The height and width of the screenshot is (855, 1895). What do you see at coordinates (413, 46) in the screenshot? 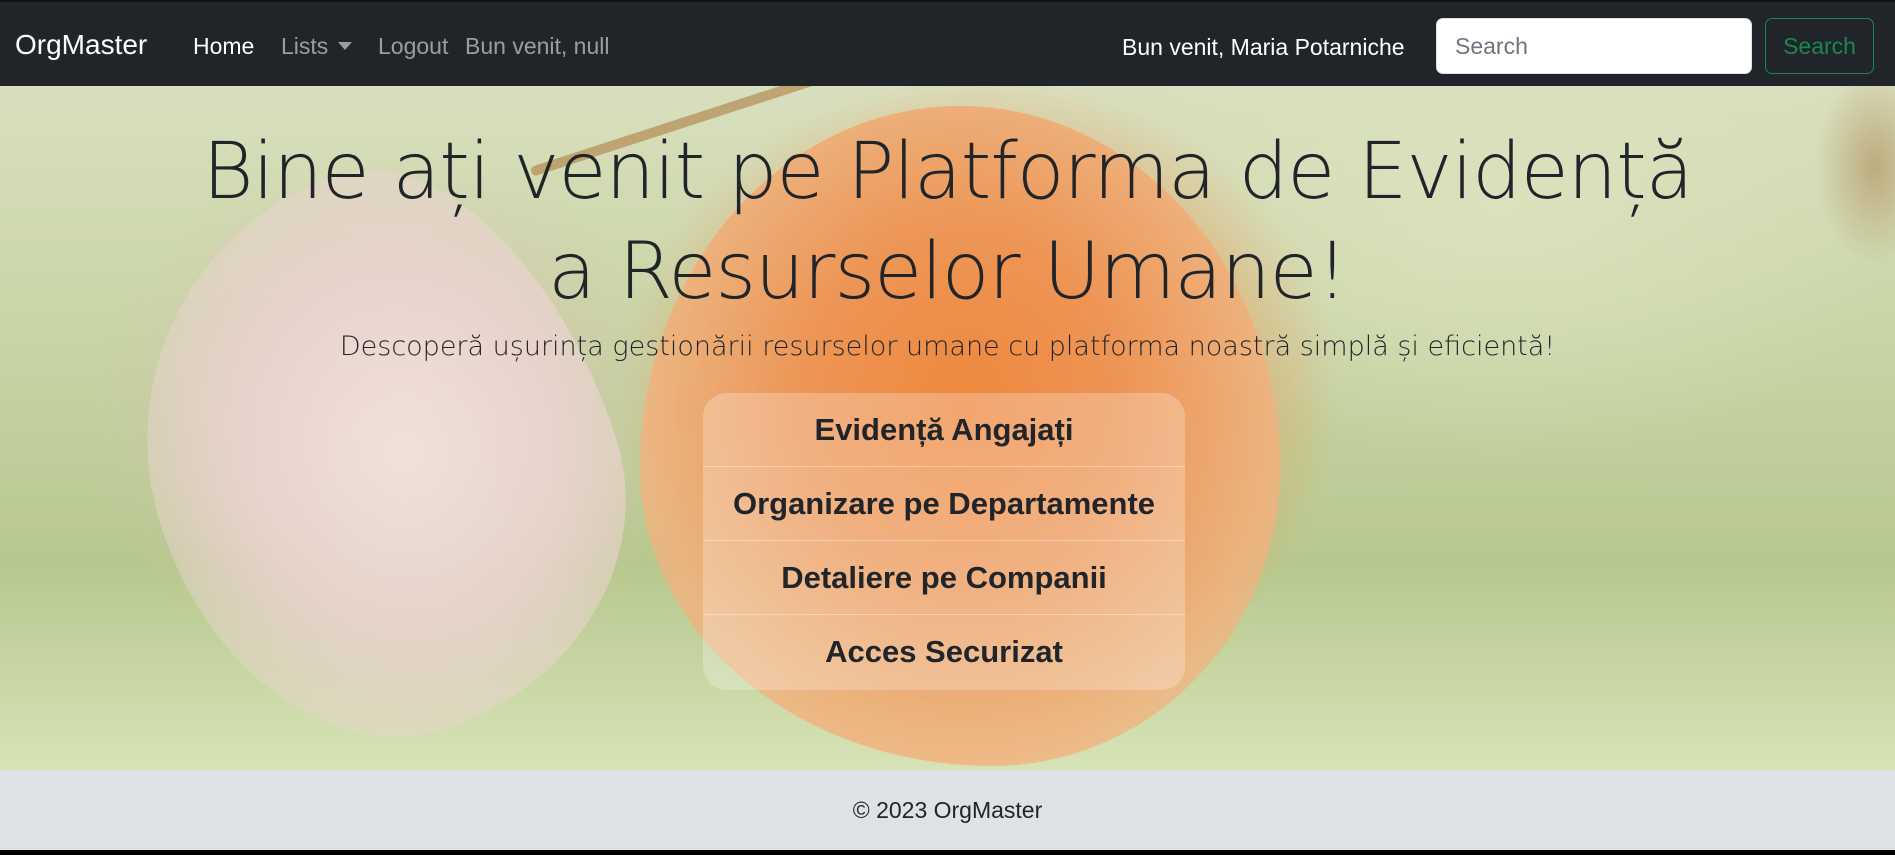
I see `nav-logout-link: Logout` at bounding box center [413, 46].